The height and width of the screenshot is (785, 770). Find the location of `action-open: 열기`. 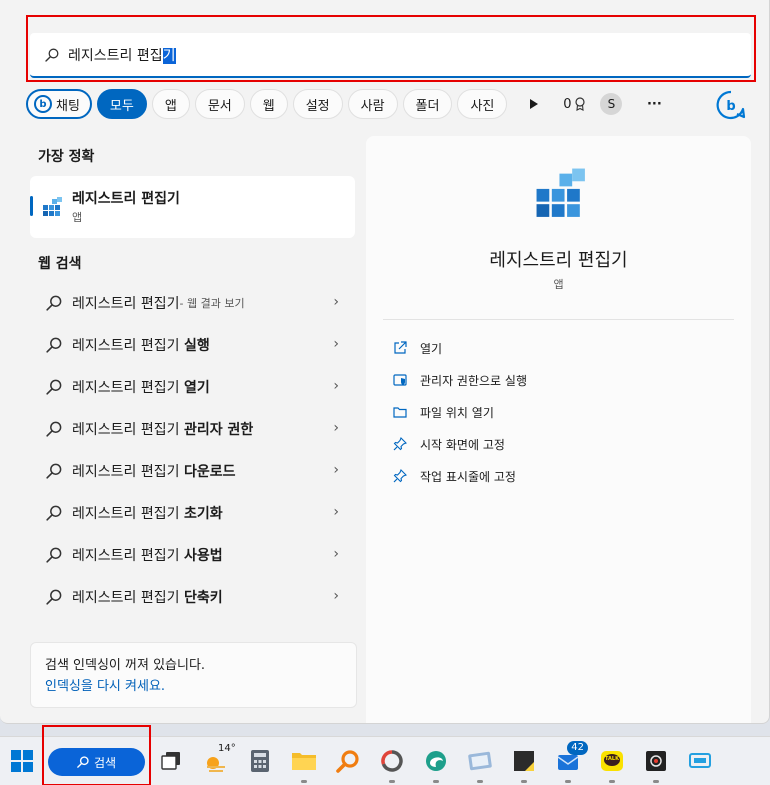

action-open: 열기 is located at coordinates (459, 348).